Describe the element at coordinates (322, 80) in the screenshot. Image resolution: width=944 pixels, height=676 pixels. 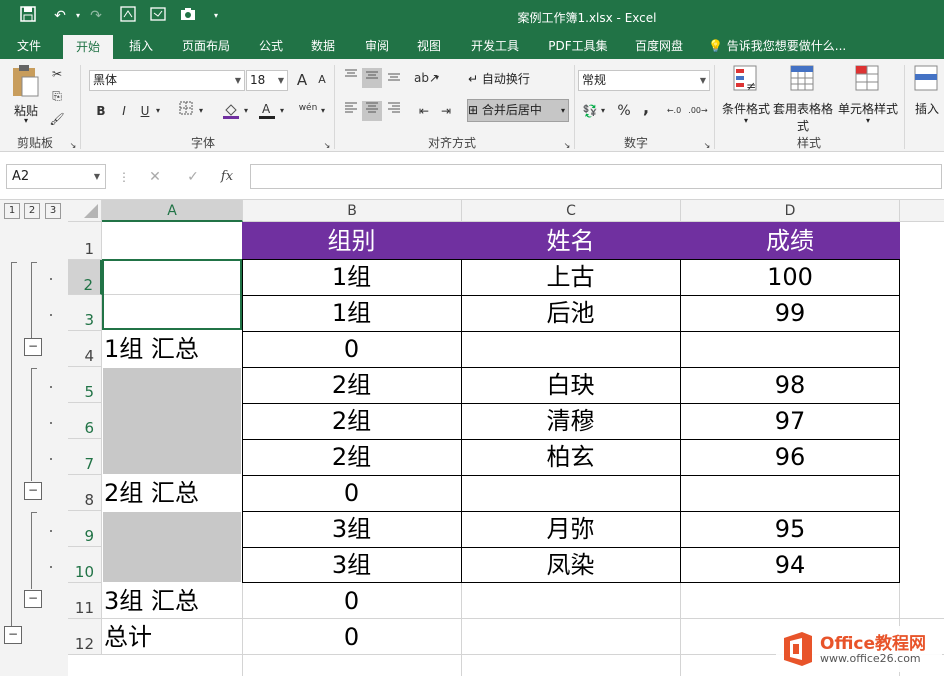
I see `shrink-font-icon: A` at that location.